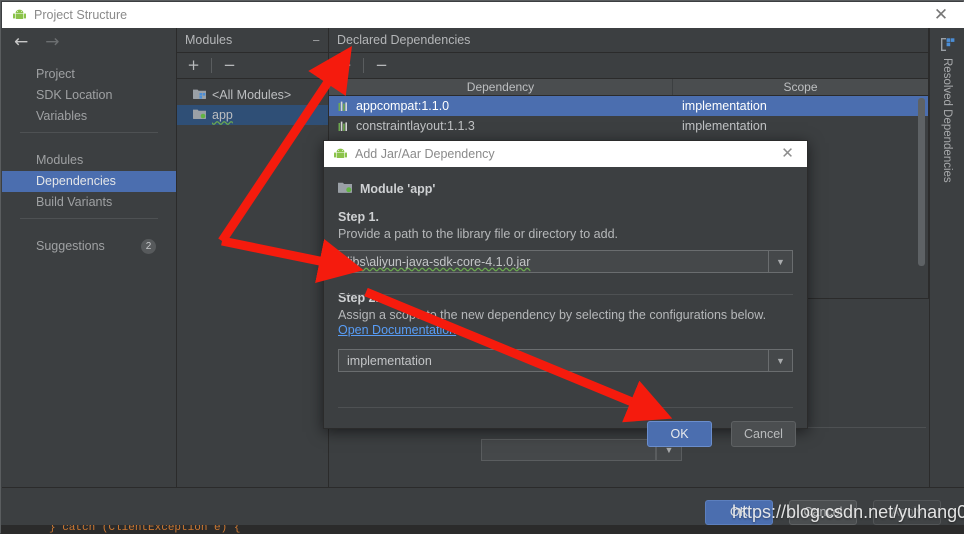  What do you see at coordinates (252, 115) in the screenshot?
I see `tree-row-app: app` at bounding box center [252, 115].